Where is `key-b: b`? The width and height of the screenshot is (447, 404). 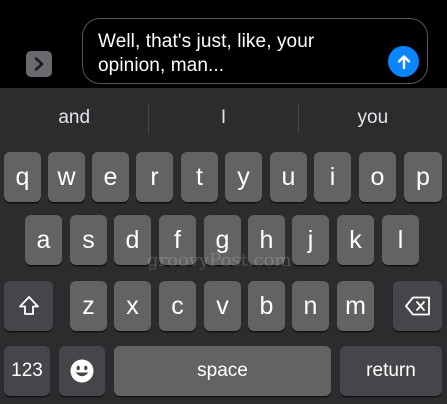
key-b: b is located at coordinates (266, 306).